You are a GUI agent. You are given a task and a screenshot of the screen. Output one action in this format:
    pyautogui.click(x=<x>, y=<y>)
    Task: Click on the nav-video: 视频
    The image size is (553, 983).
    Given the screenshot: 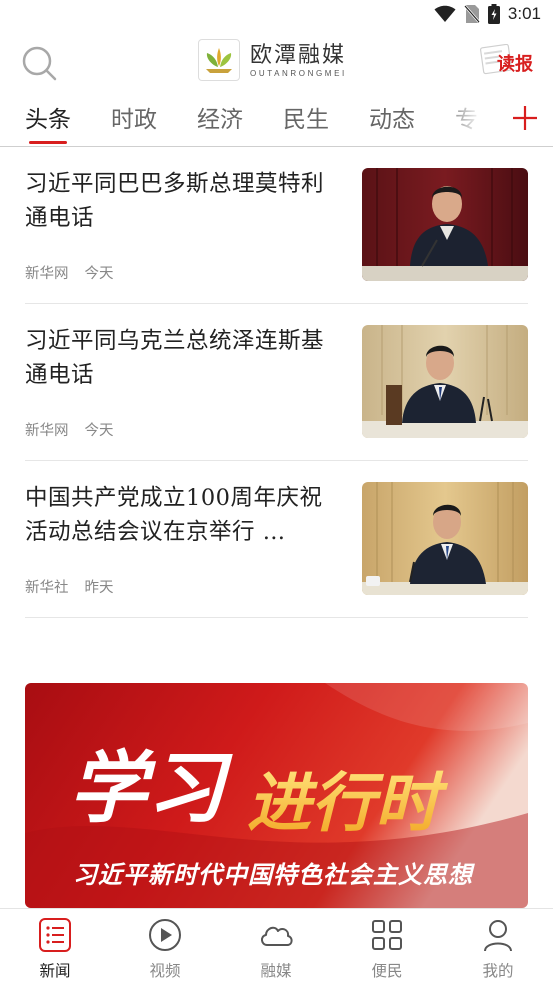 What is the action you would take?
    pyautogui.click(x=165, y=949)
    